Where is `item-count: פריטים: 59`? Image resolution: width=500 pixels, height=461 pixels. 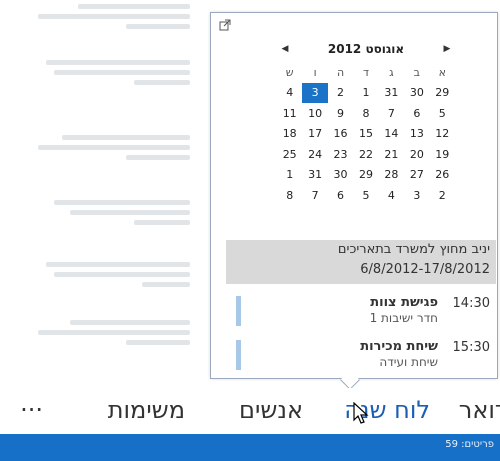
item-count: פריטים: 59 is located at coordinates (469, 444).